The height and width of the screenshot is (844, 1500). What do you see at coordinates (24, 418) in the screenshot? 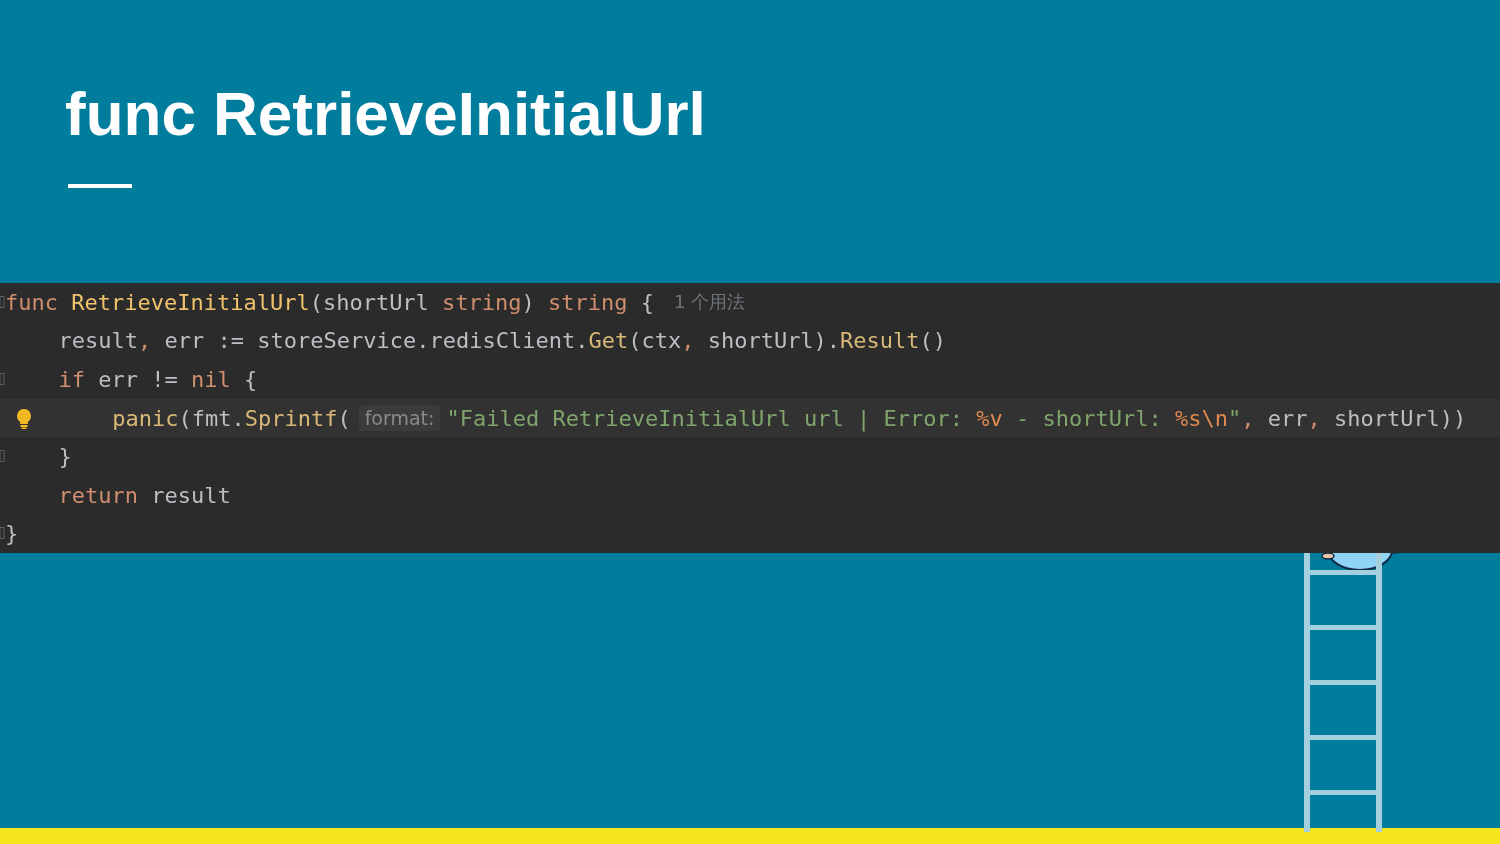
I see `lightbulb-icon` at bounding box center [24, 418].